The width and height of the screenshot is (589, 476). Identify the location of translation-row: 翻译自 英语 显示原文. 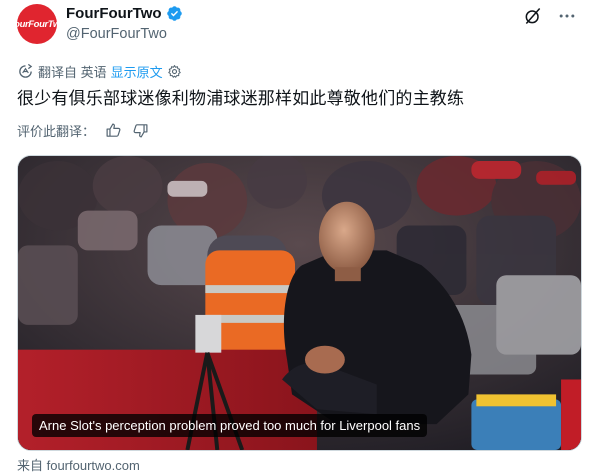
(99, 71).